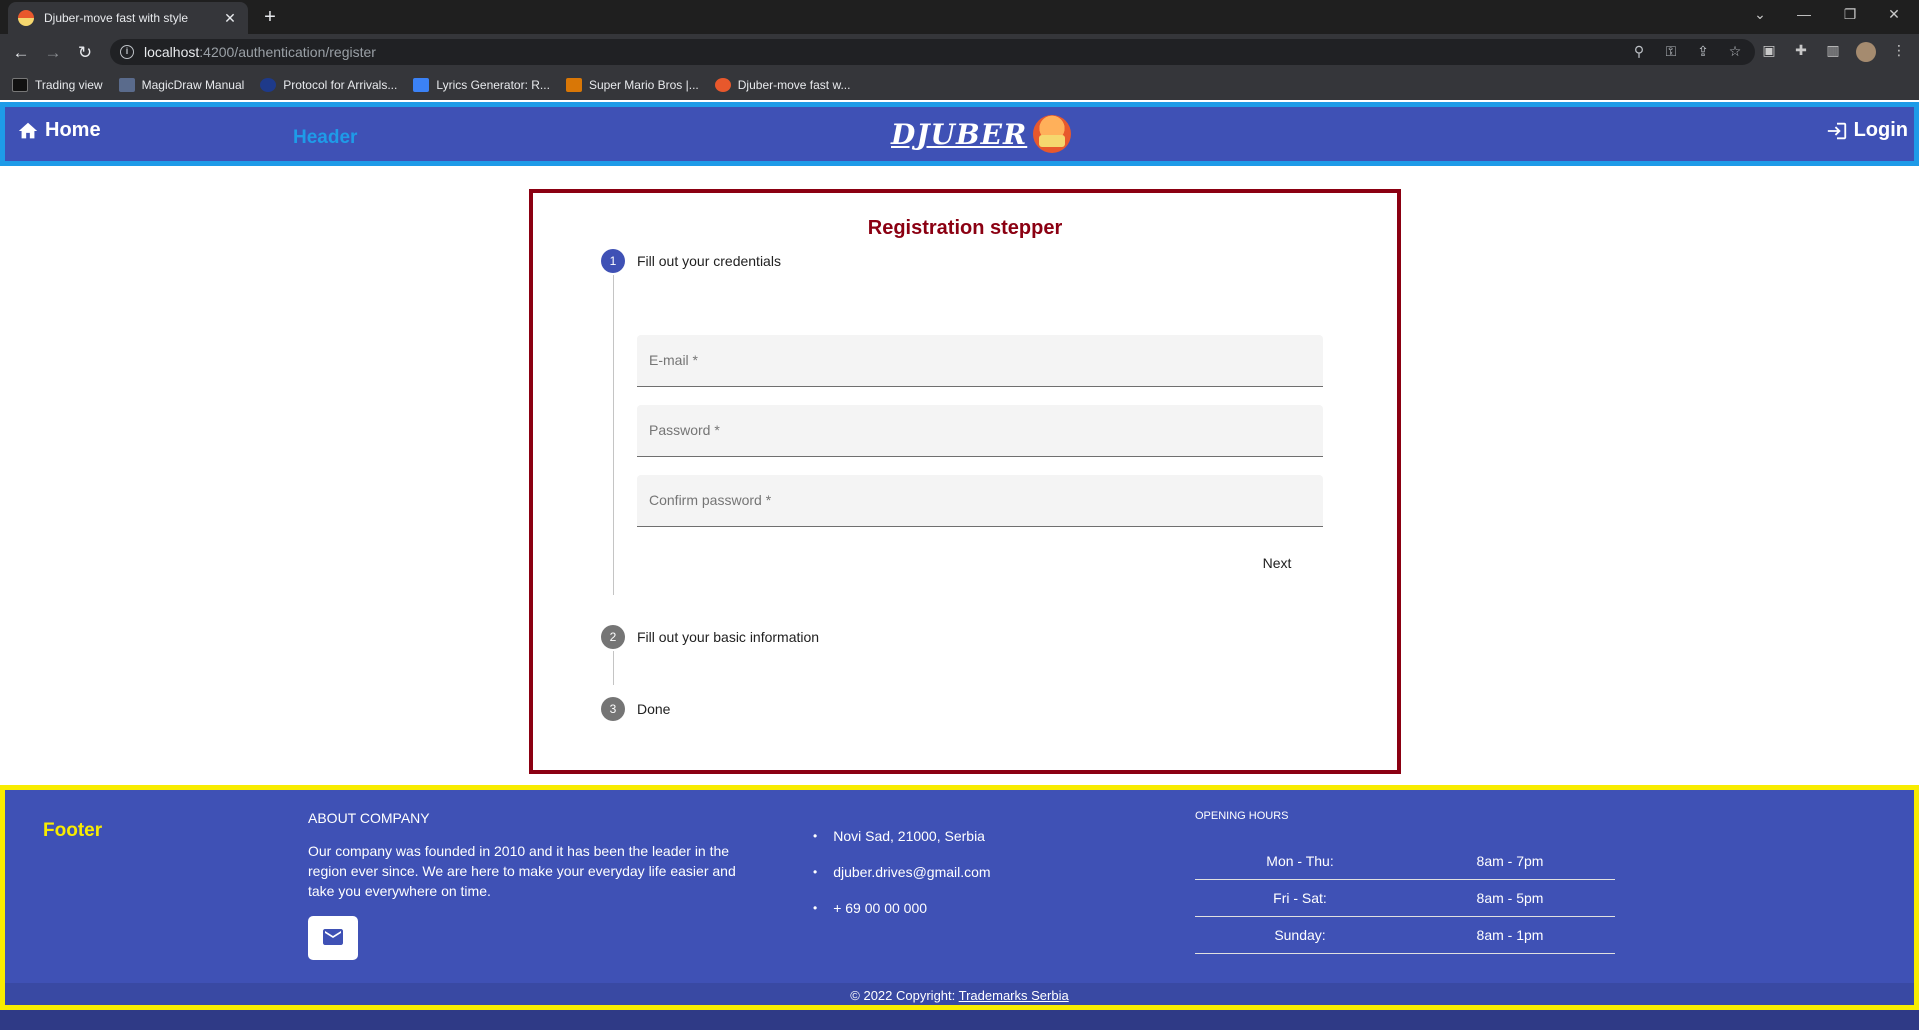 The width and height of the screenshot is (1919, 1030). What do you see at coordinates (53, 53) in the screenshot?
I see `forward-arrow-icon: →` at bounding box center [53, 53].